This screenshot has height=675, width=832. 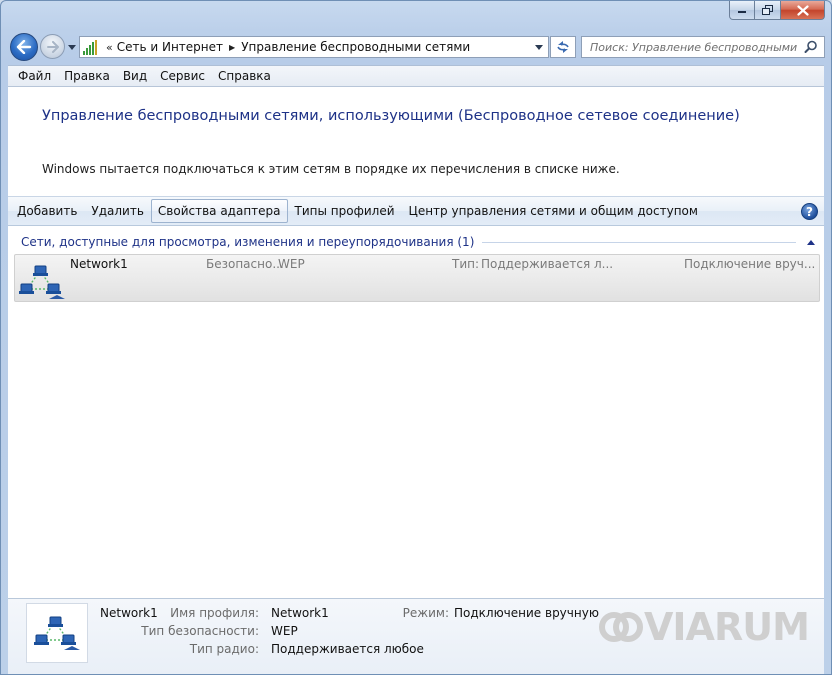 I want to click on breadcrumb-manage-wireless: Управление беспроводными сетями, so click(x=355, y=47).